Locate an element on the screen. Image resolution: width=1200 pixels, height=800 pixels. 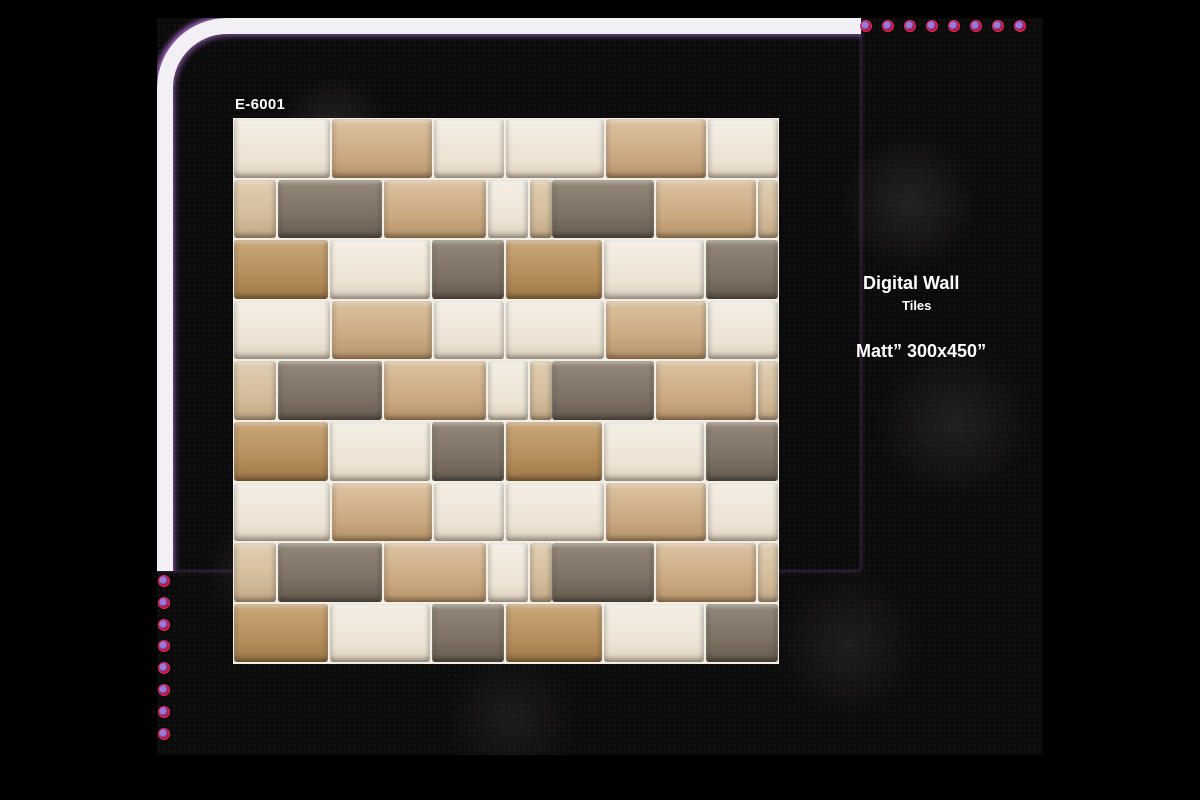
bead-chain-left is located at coordinates (164, 662).